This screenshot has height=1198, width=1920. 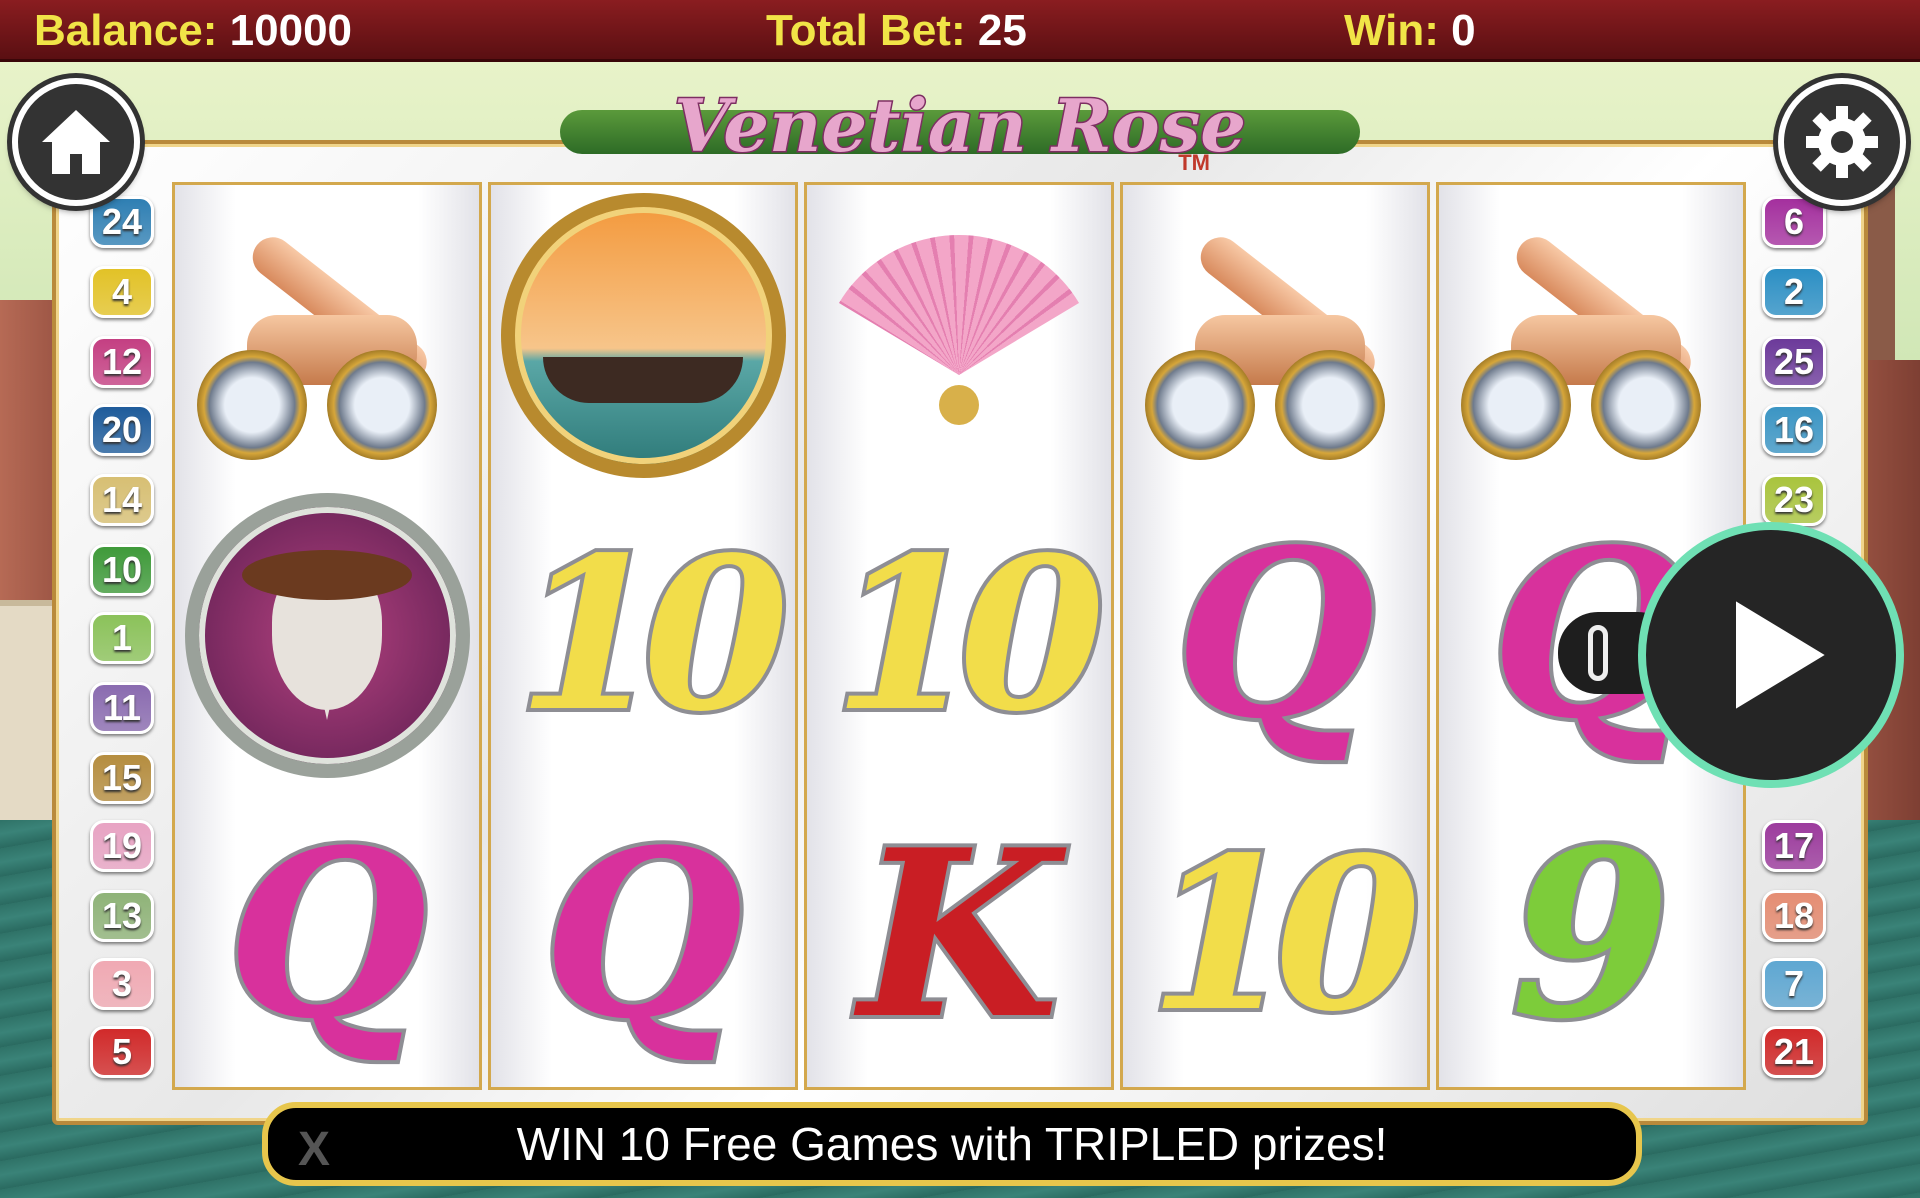 I want to click on home-button, so click(x=76, y=142).